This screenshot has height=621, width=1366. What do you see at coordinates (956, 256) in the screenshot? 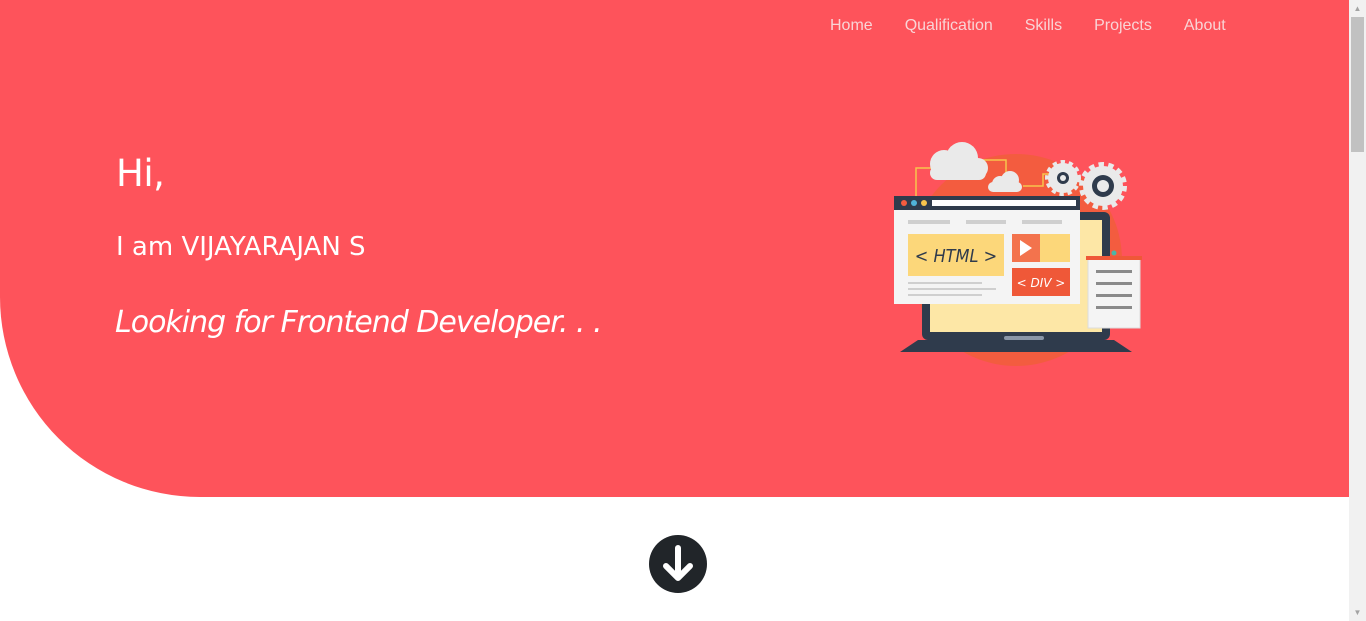
I see `html-label: < HTML >` at bounding box center [956, 256].